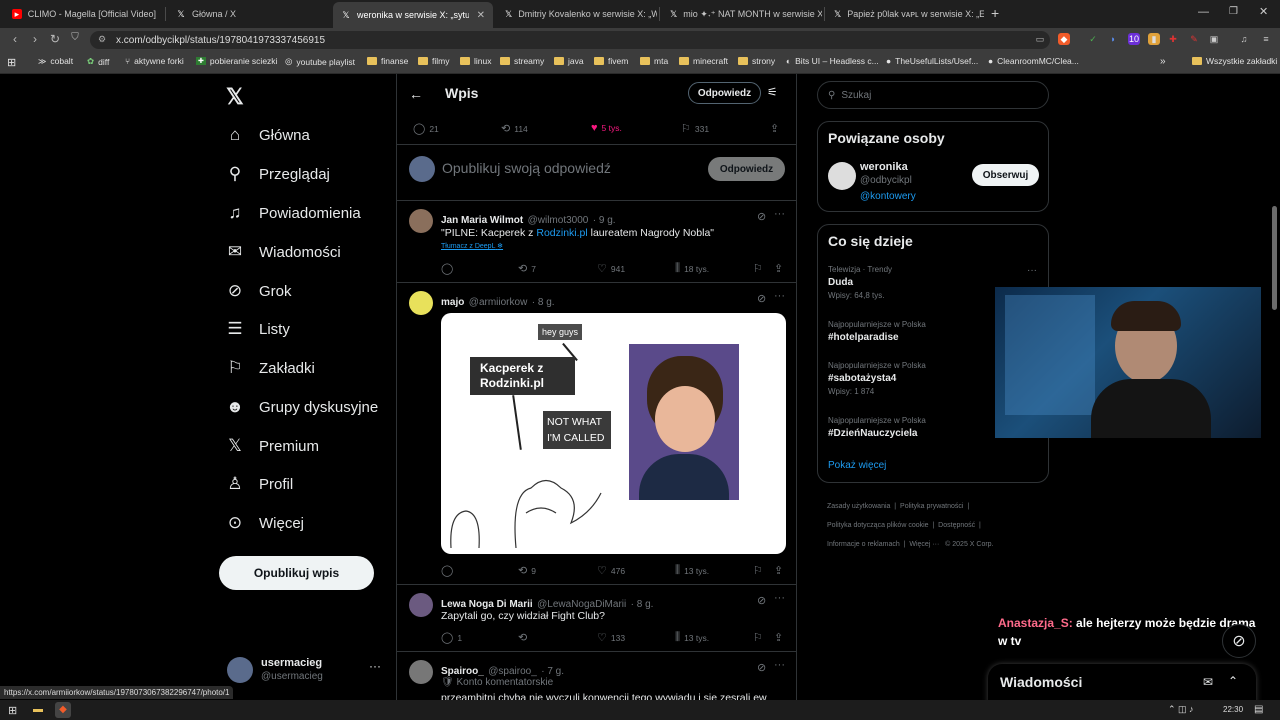 The height and width of the screenshot is (720, 1280). What do you see at coordinates (63, 710) in the screenshot?
I see `brave-browser-icon: ◆` at bounding box center [63, 710].